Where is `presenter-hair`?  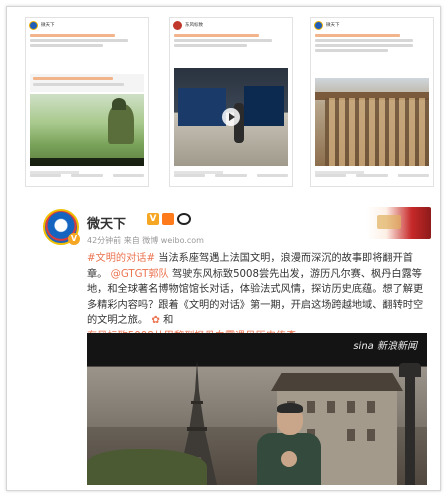 presenter-hair is located at coordinates (290, 408).